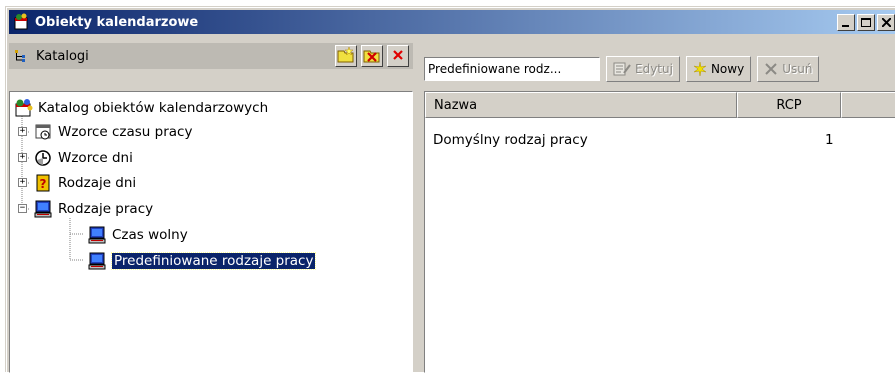 The width and height of the screenshot is (895, 374). What do you see at coordinates (654, 69) in the screenshot?
I see `edit-label: Edytuj` at bounding box center [654, 69].